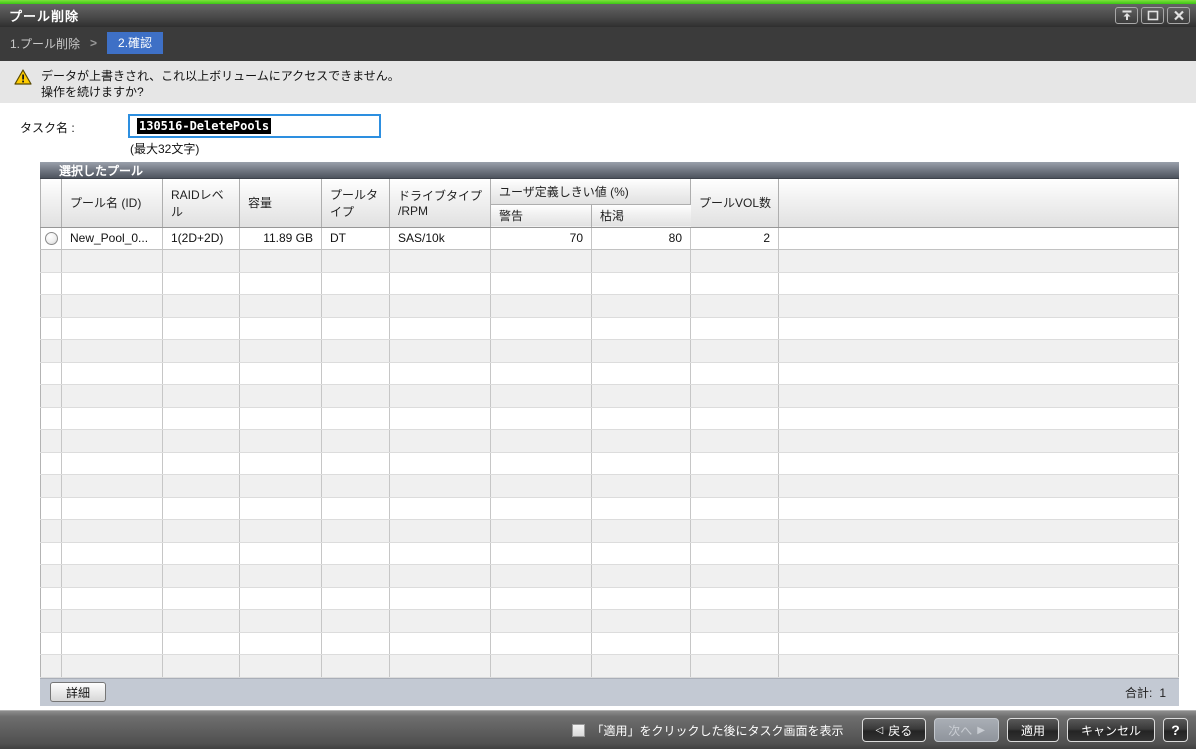 The height and width of the screenshot is (749, 1196). I want to click on header-user-threshold-group: ユーザ定義しきい値 (%), so click(591, 192).